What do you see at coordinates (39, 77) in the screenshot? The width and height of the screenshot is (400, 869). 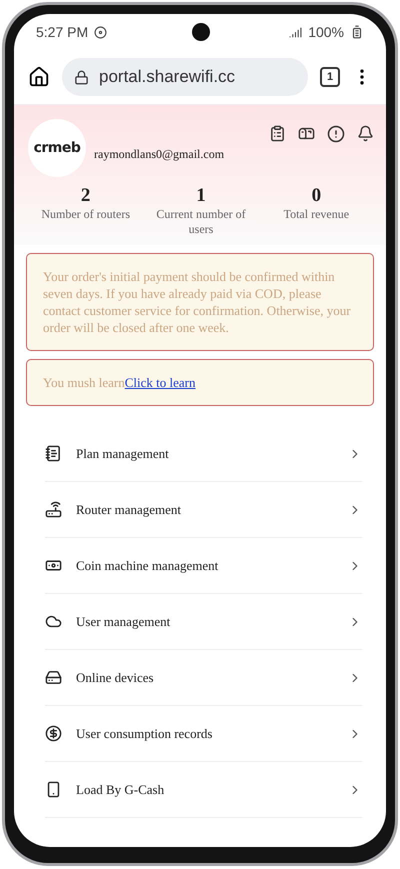 I see `home-icon` at bounding box center [39, 77].